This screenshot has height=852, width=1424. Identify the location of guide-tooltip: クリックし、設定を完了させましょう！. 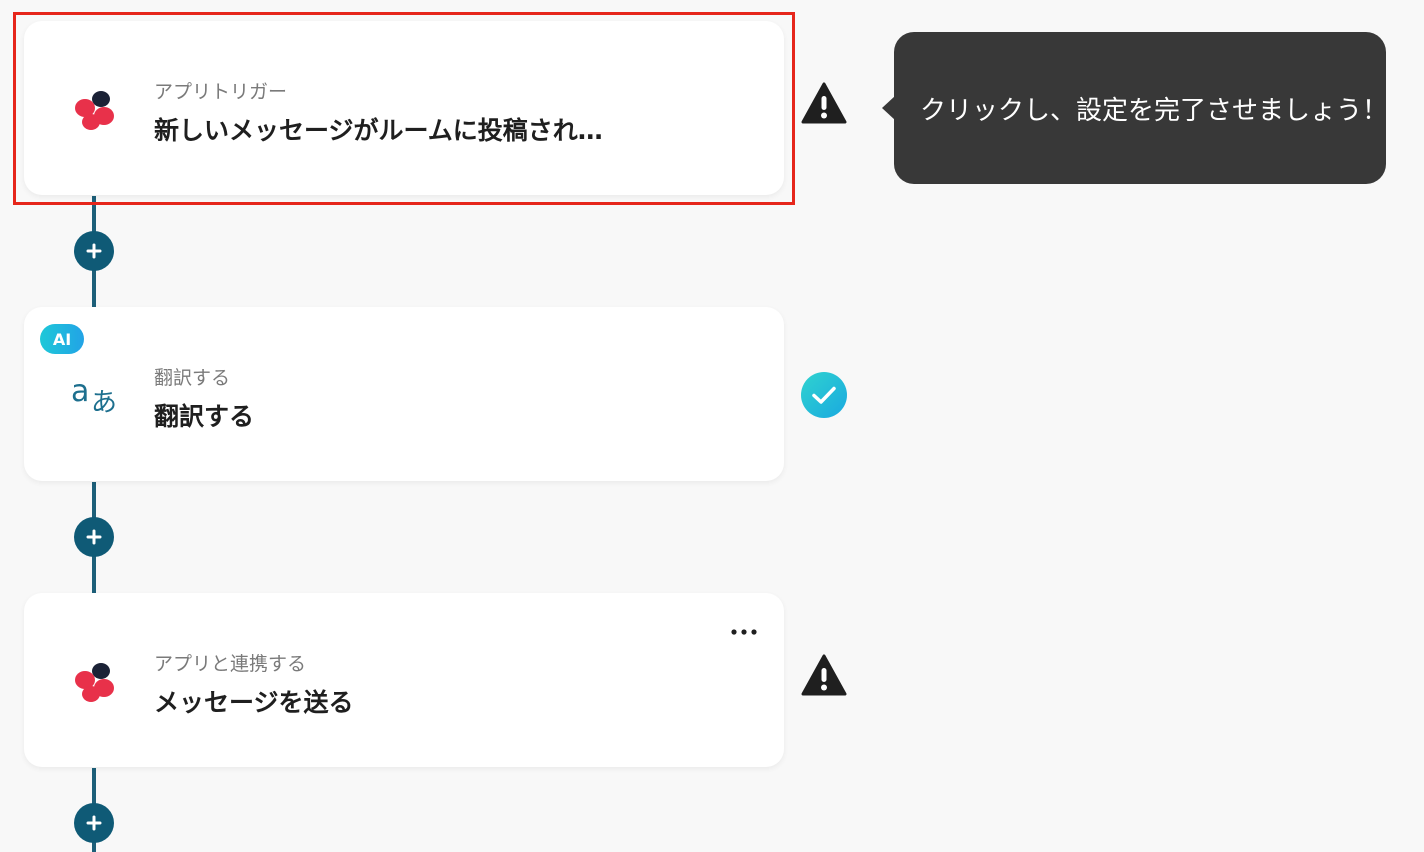
(1141, 108).